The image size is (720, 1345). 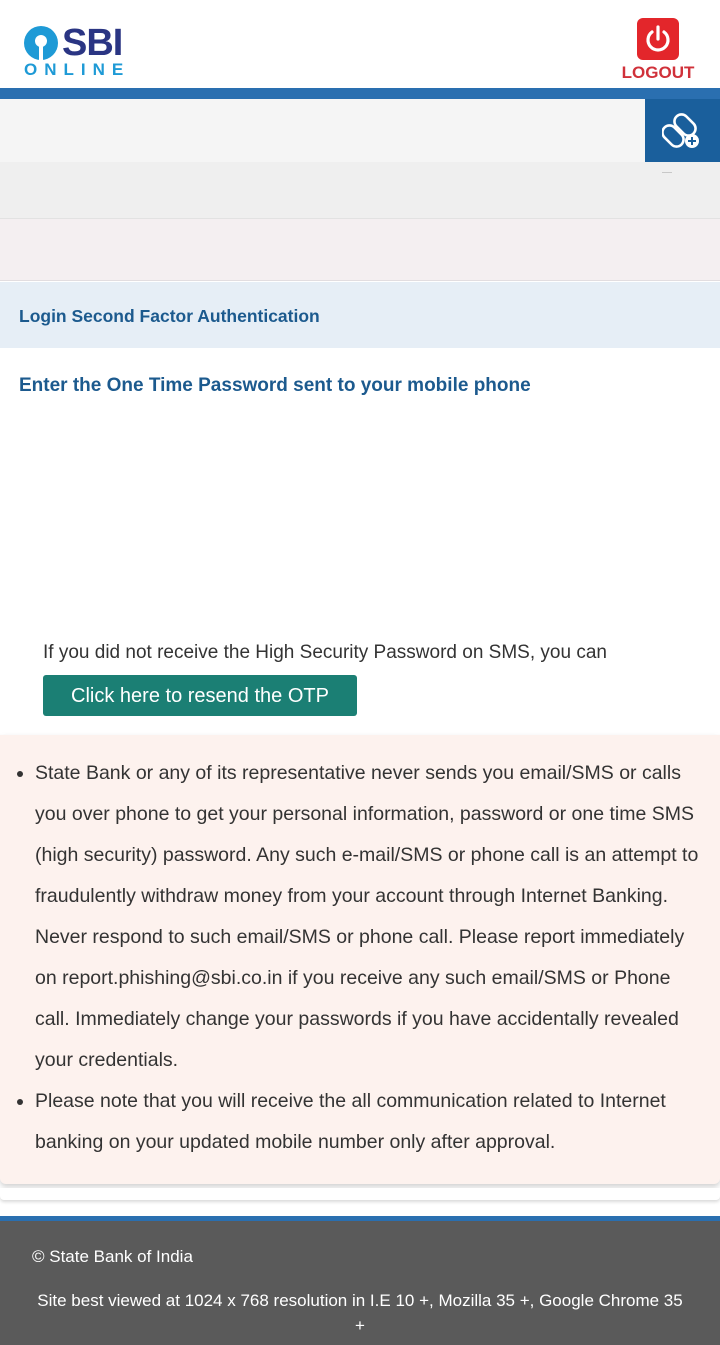 I want to click on logo-text-online: ONLINE, so click(x=77, y=69).